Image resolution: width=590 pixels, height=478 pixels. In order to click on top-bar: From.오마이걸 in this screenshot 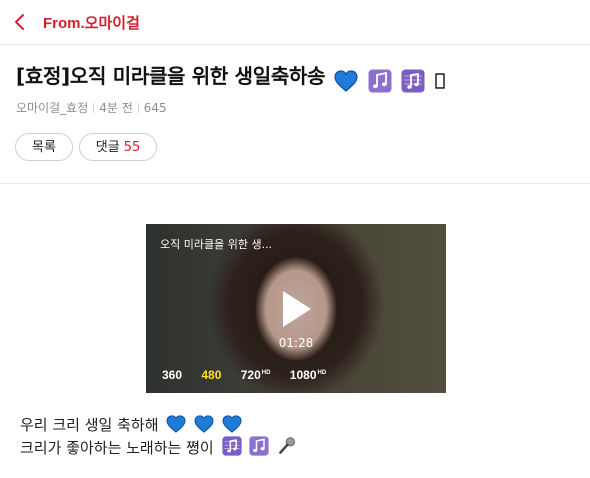, I will do `click(295, 22)`.